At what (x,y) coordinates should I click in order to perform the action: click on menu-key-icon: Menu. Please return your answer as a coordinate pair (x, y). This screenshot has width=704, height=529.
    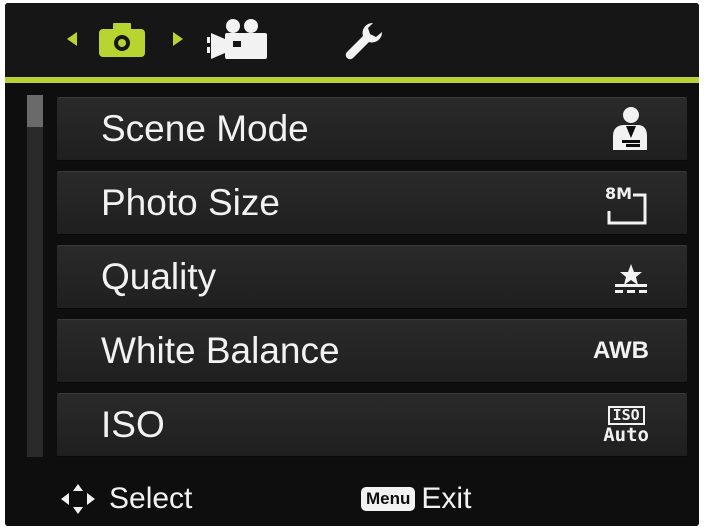
    Looking at the image, I should click on (388, 499).